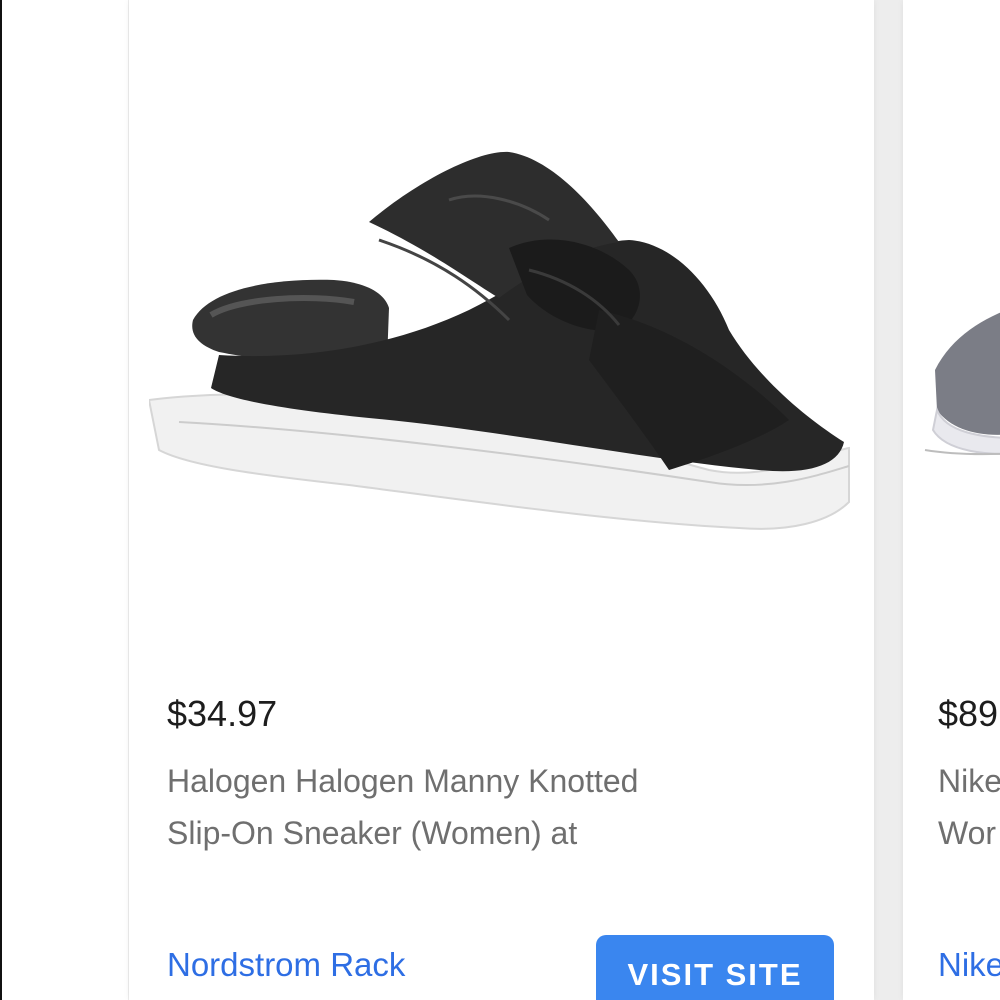 The height and width of the screenshot is (1000, 1000). What do you see at coordinates (968, 713) in the screenshot?
I see `product-price: $89` at bounding box center [968, 713].